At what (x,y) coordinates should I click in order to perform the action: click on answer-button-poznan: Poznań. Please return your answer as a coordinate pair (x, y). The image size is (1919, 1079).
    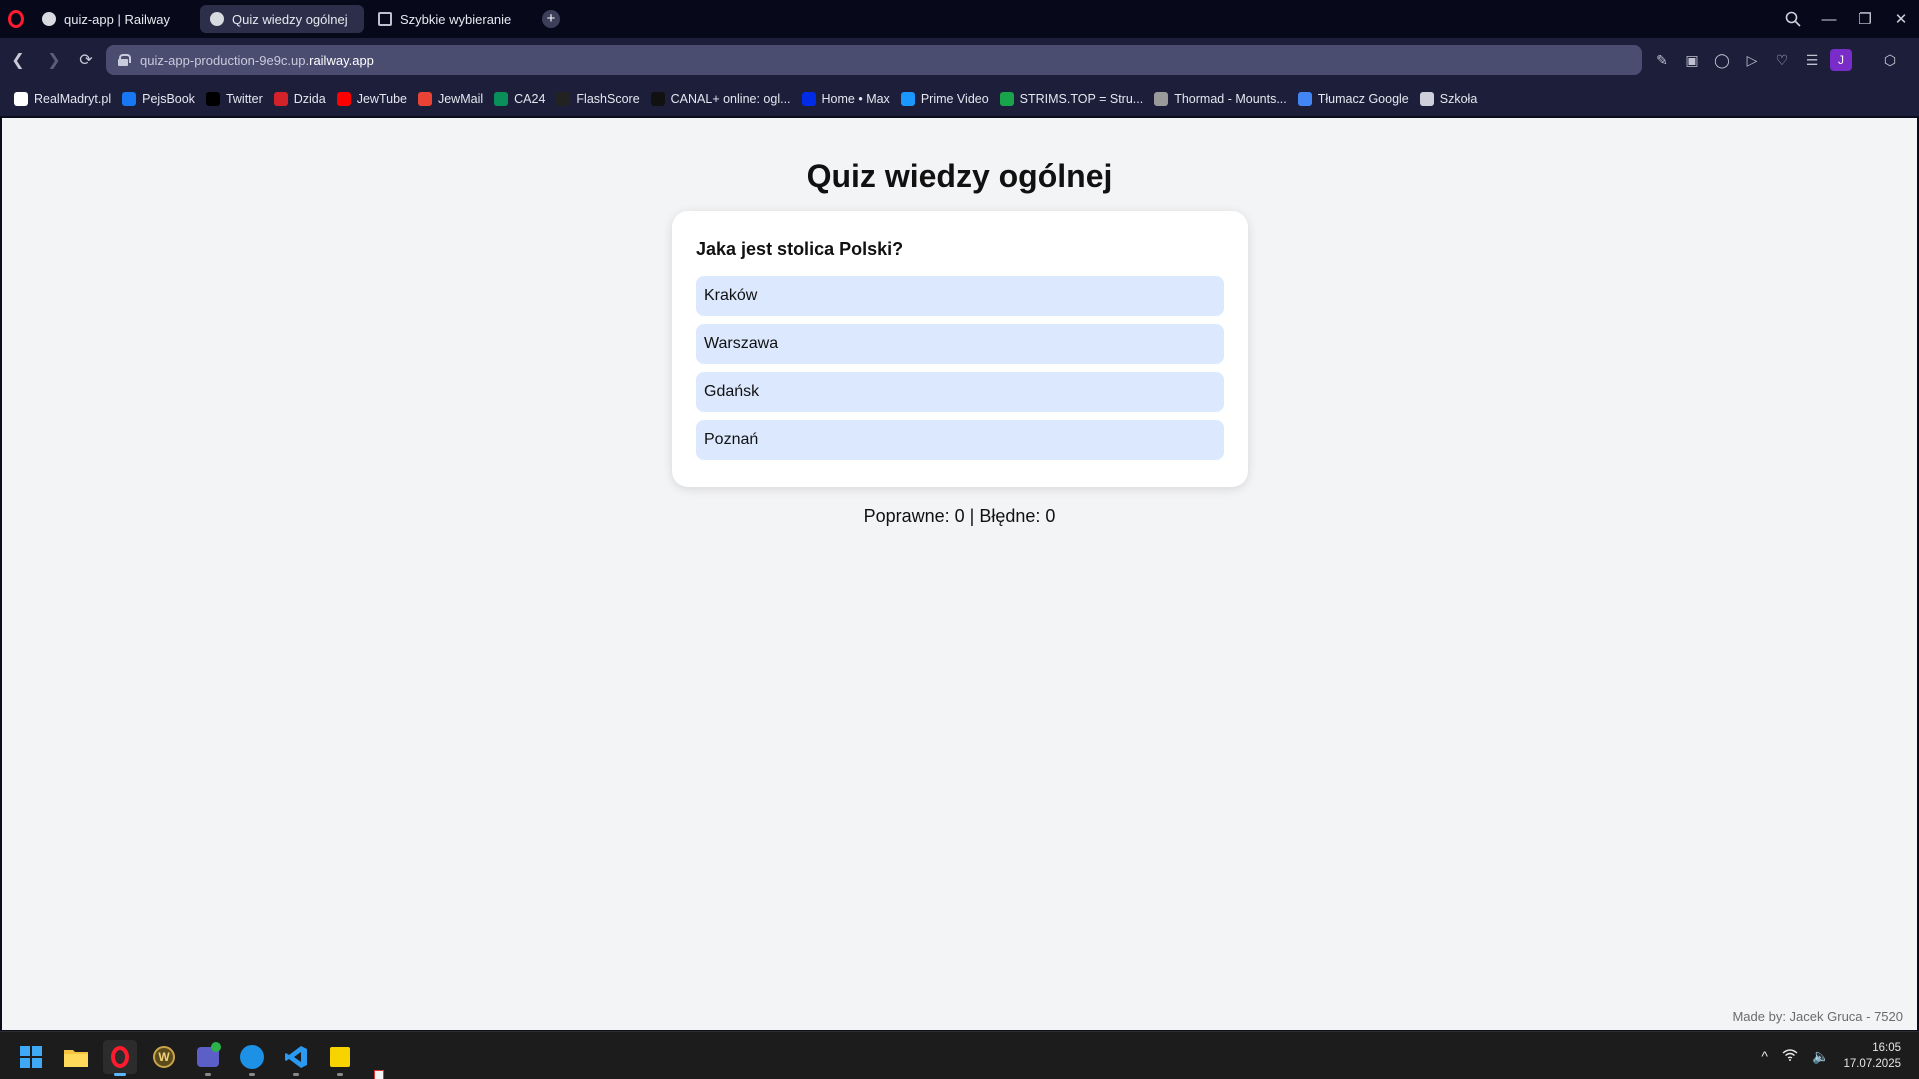
    Looking at the image, I should click on (960, 440).